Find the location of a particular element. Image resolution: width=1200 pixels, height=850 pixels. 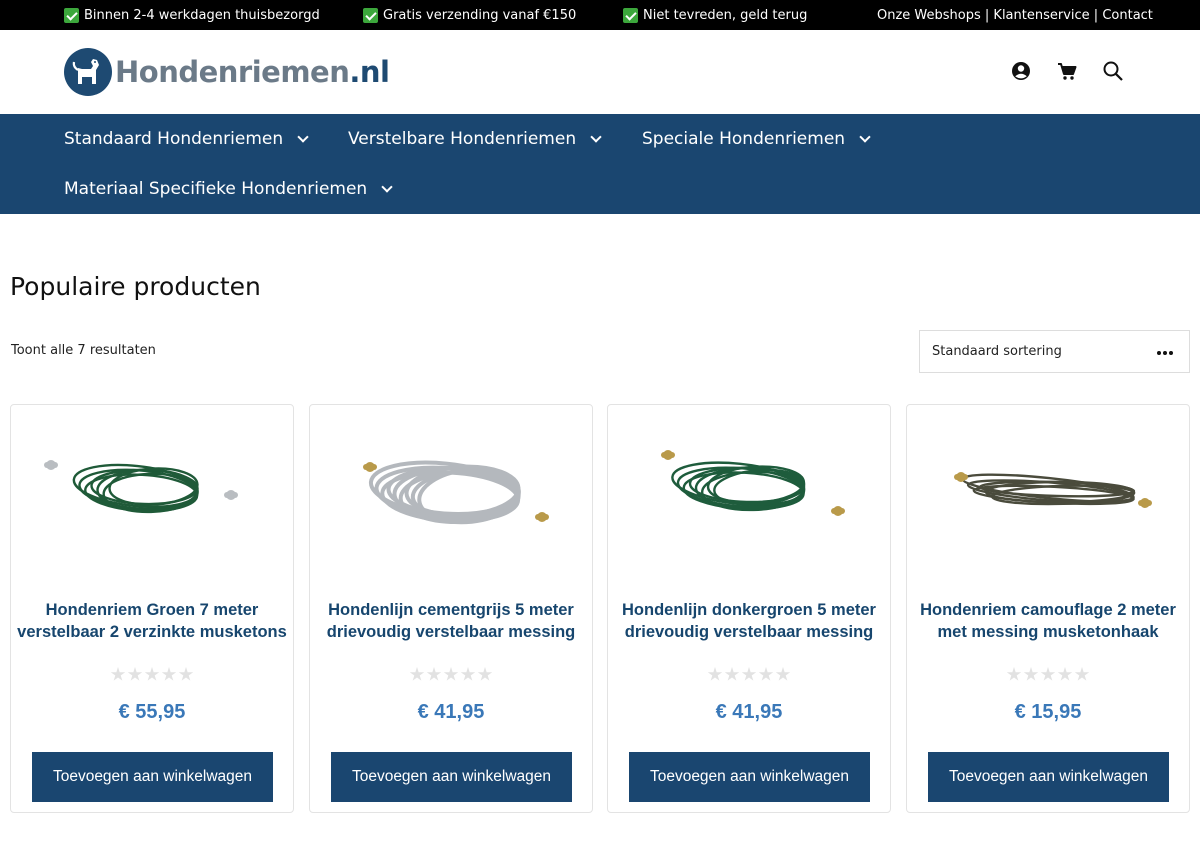

result-count: Toont alle 7 resultaten is located at coordinates (83, 350).